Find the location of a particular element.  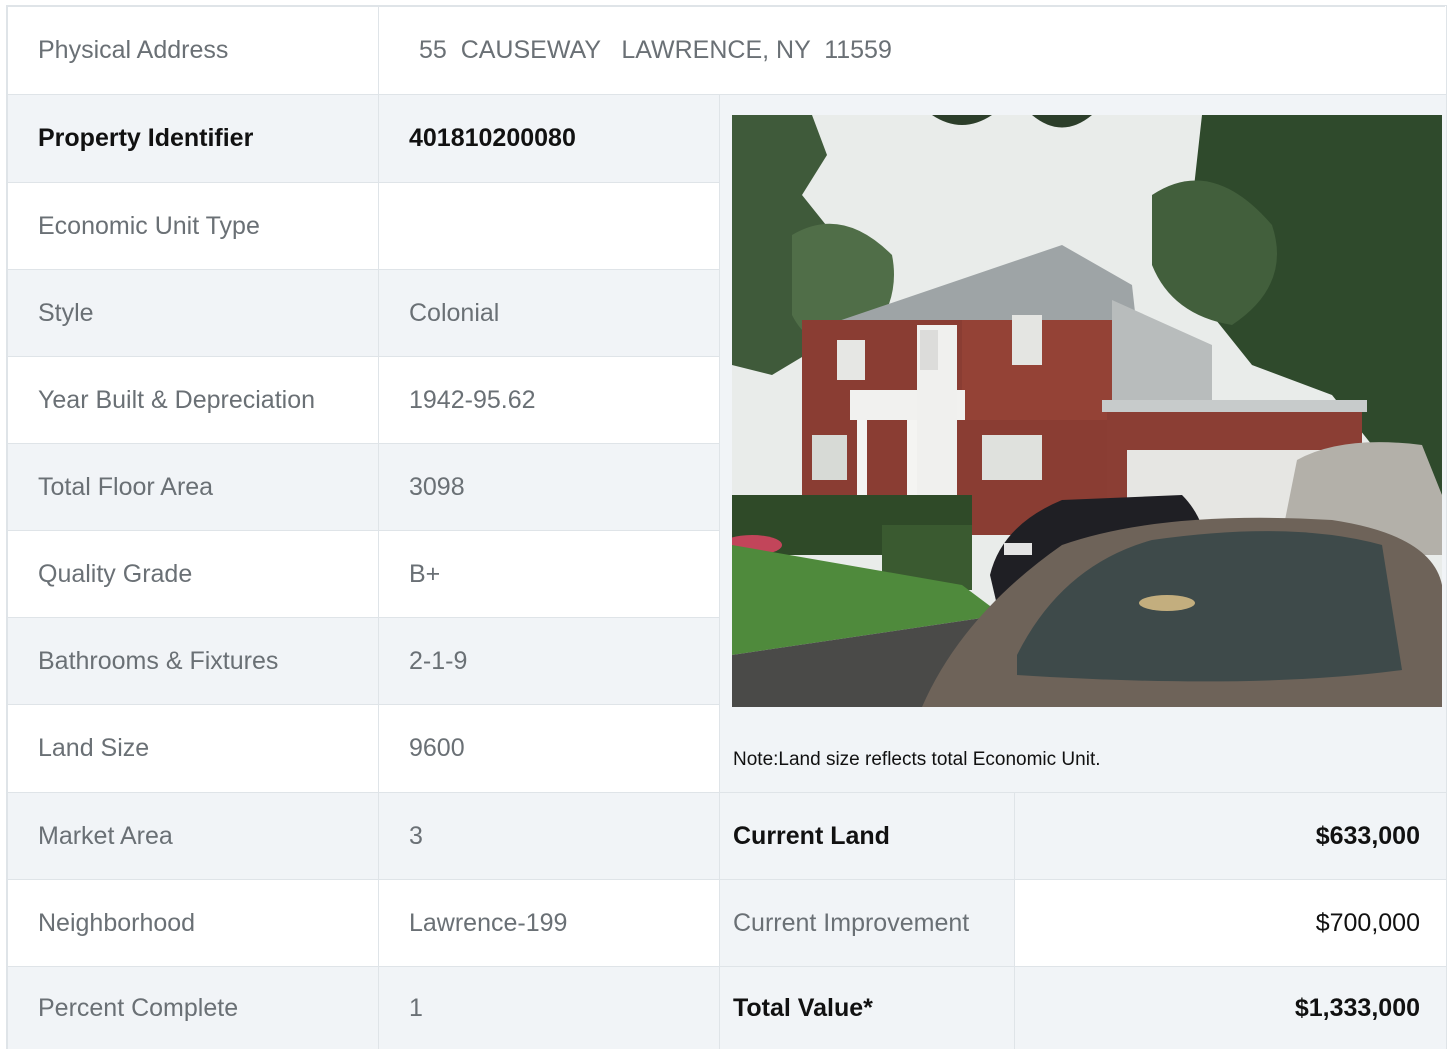

detail-label-style: Style is located at coordinates (192, 312).